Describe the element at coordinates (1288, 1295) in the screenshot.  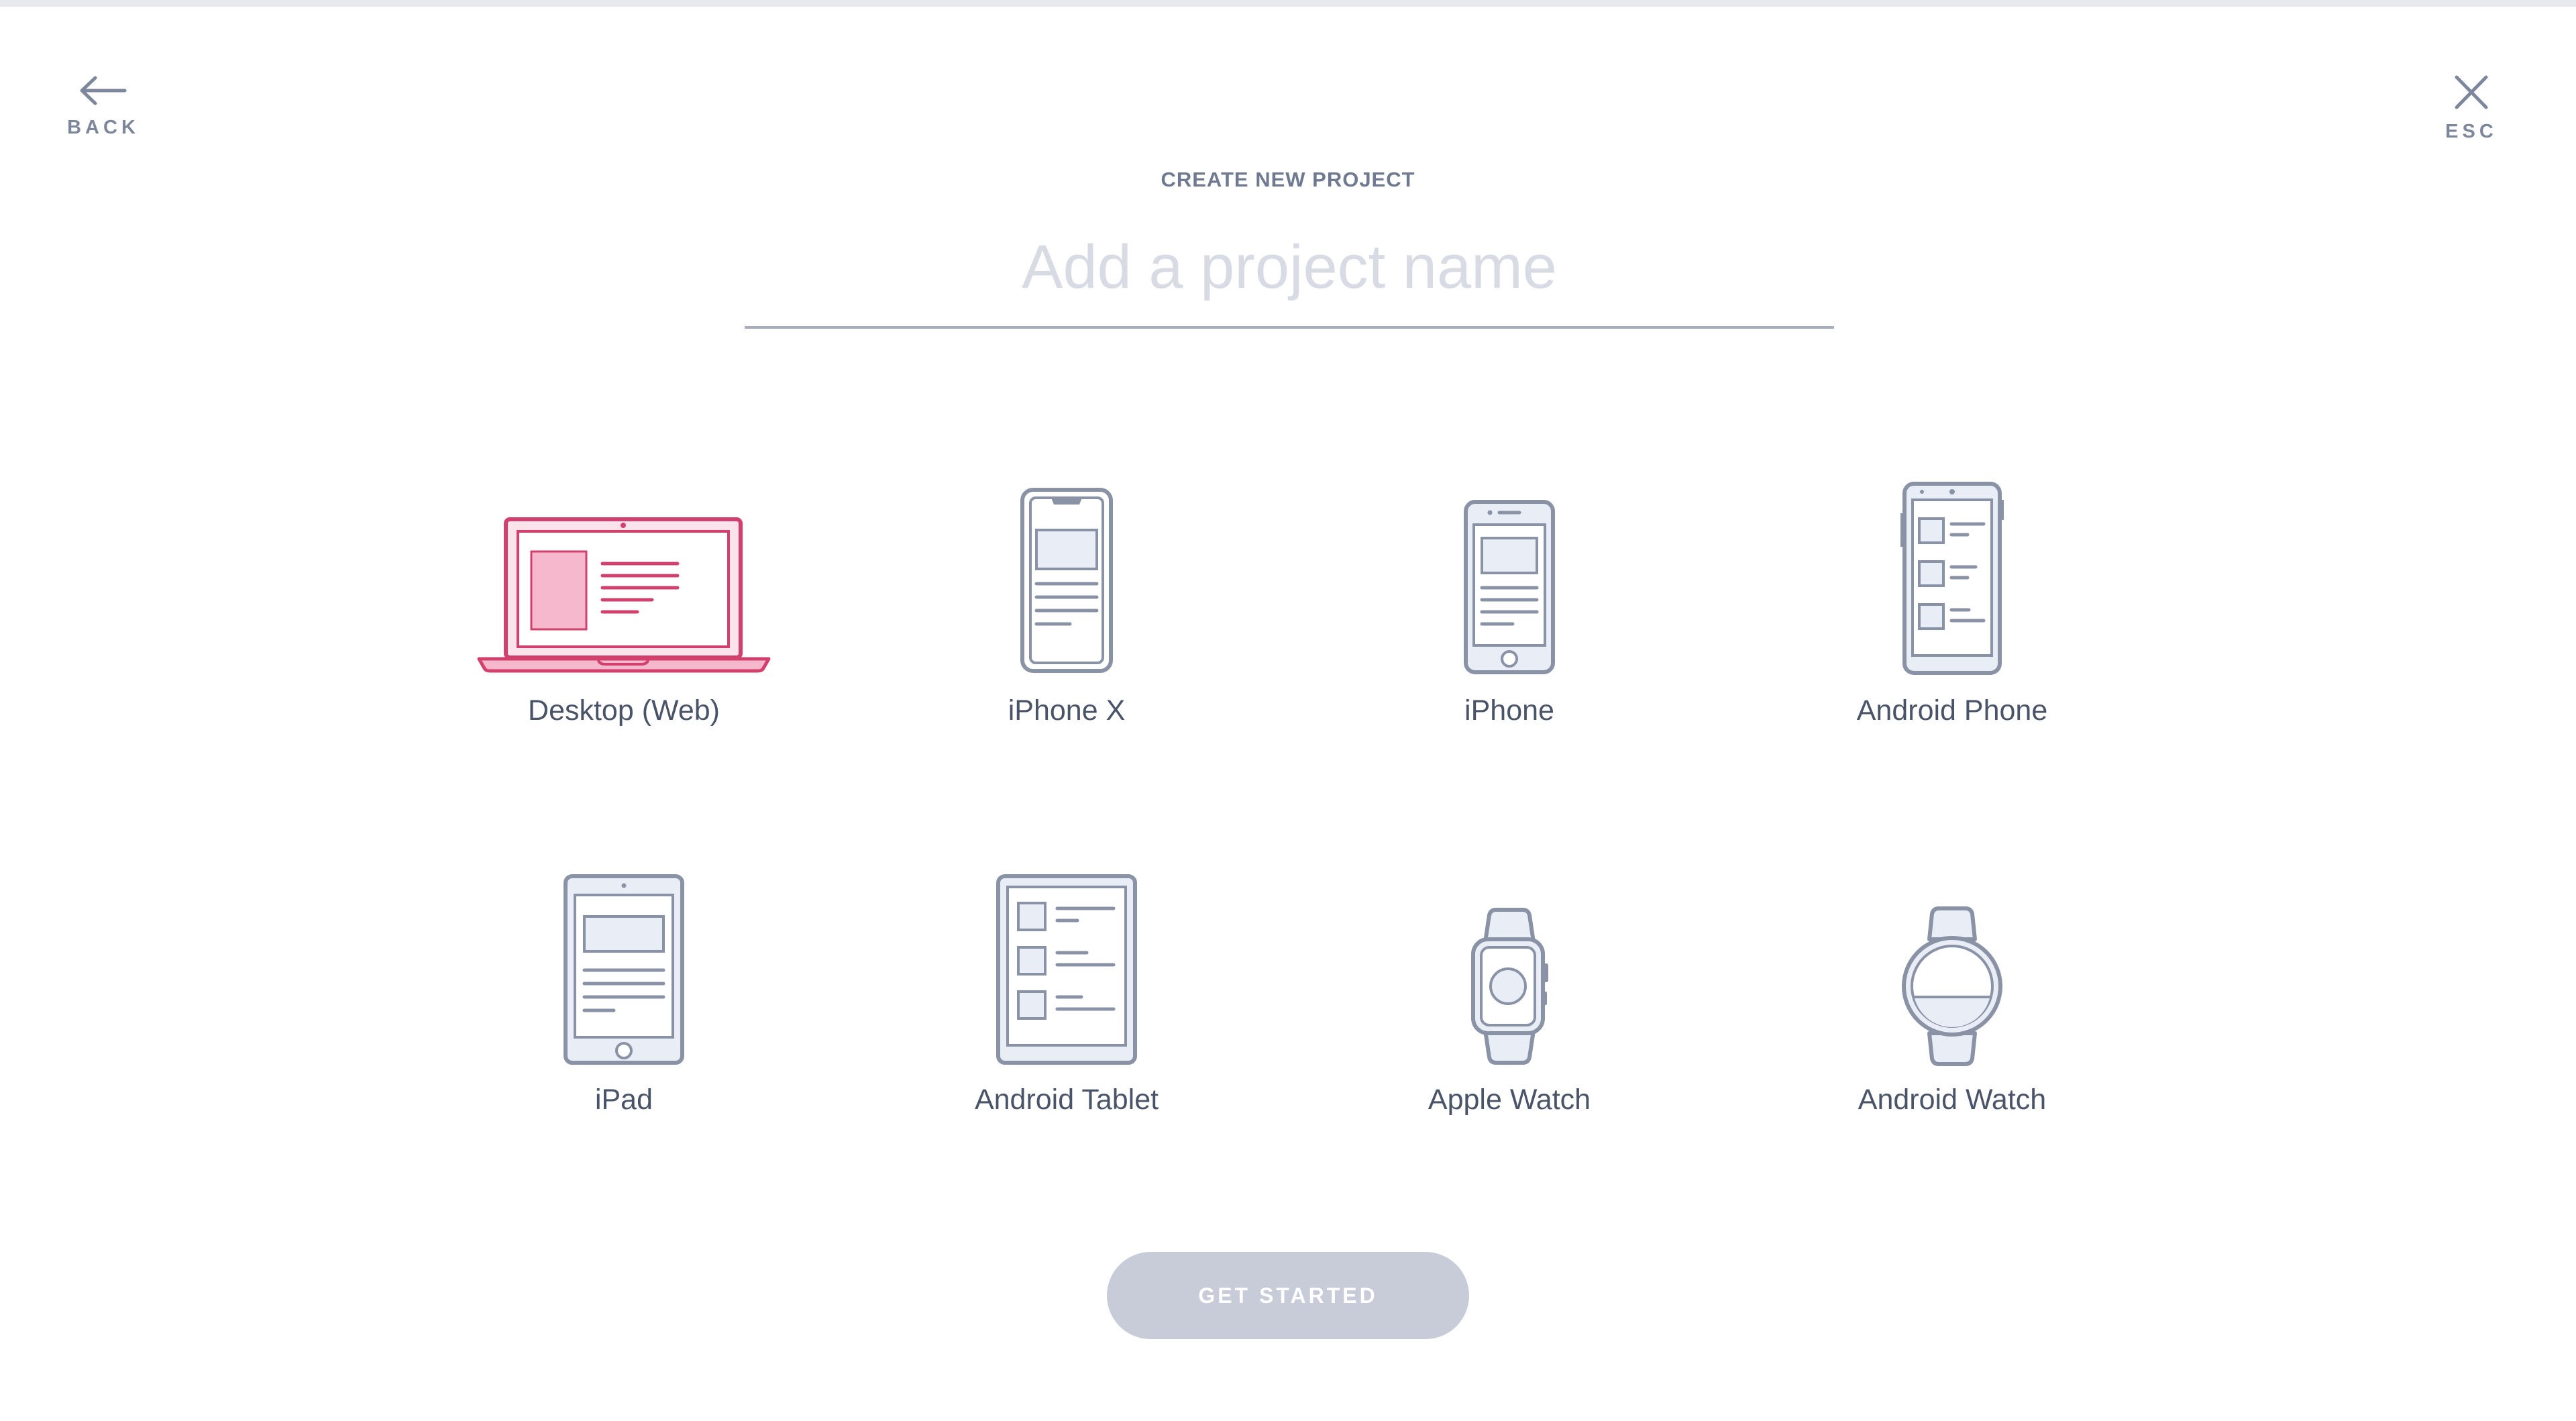
I see `get-started-button: GET STARTED` at that location.